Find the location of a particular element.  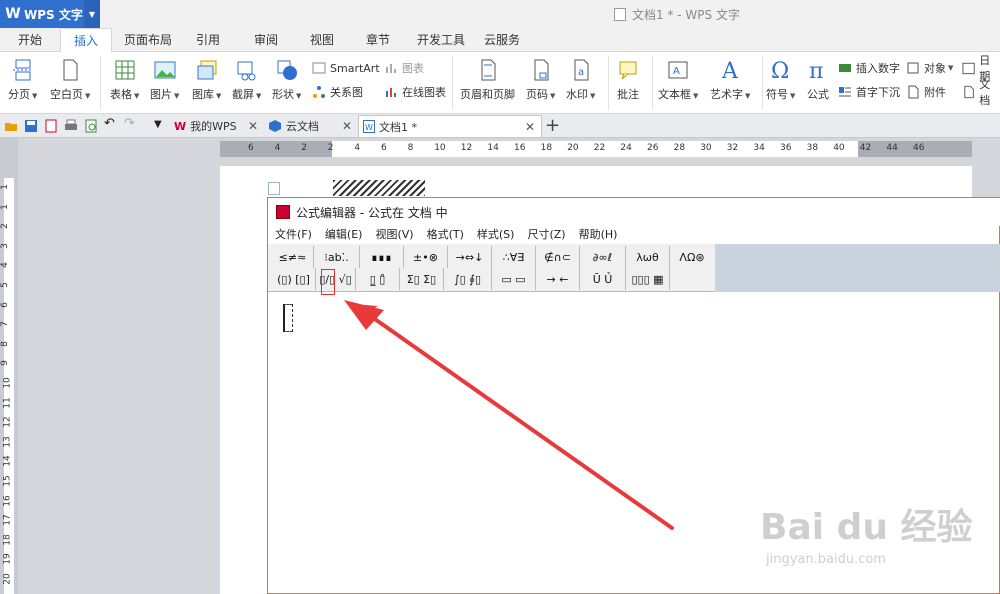

menu-edit: 编辑(E) is located at coordinates (344, 235).